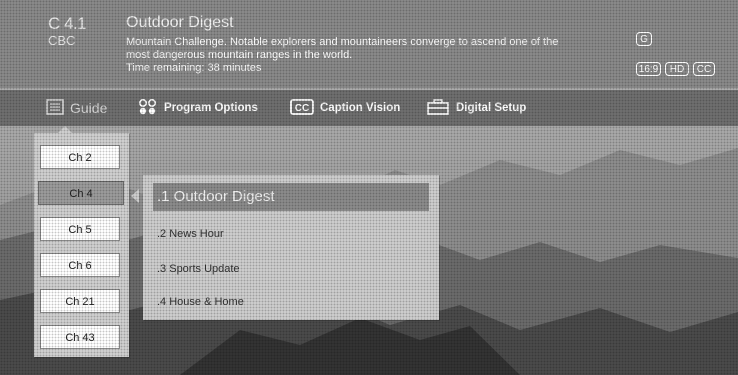  Describe the element at coordinates (704, 69) in the screenshot. I see `cc-badge: CC` at that location.